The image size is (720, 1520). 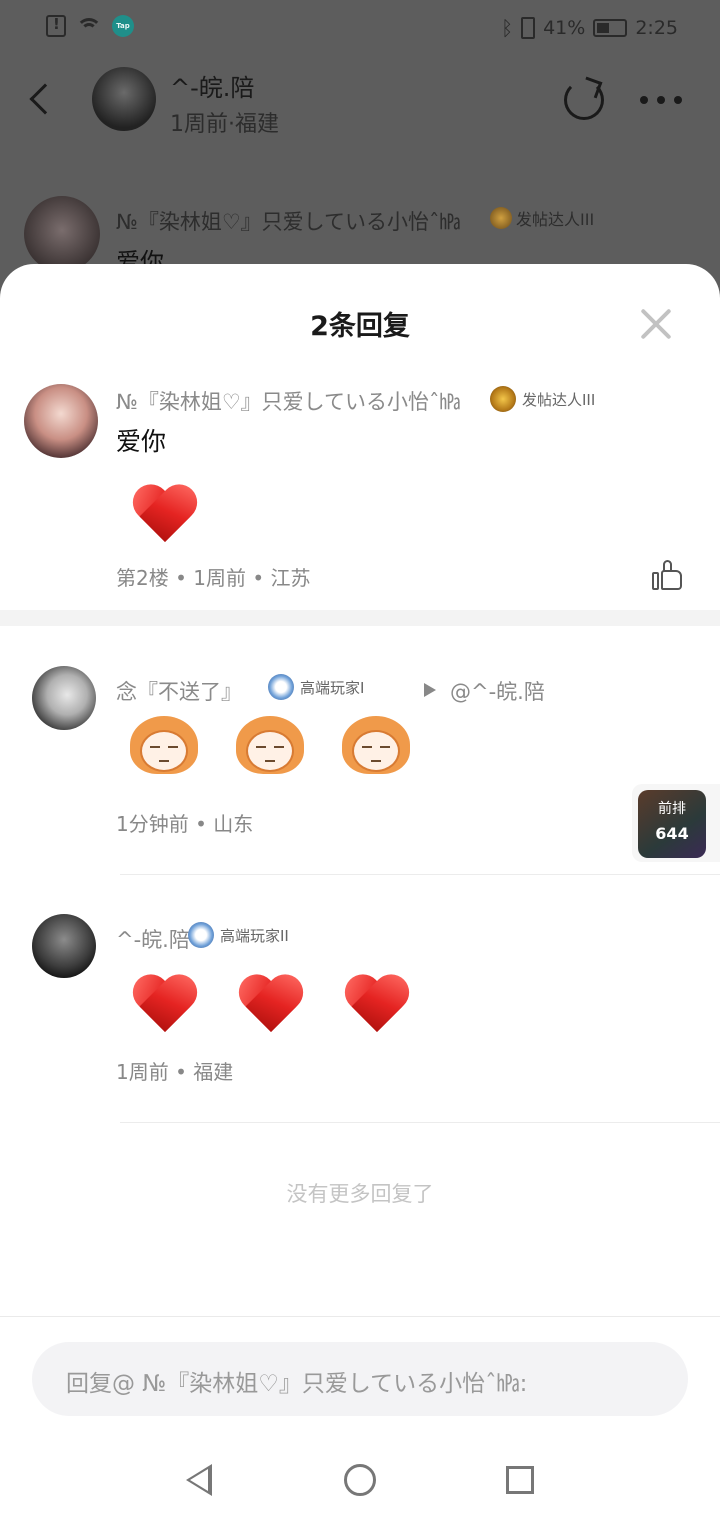 I want to click on no-more-replies-text: 没有更多回复了, so click(x=360, y=1194).